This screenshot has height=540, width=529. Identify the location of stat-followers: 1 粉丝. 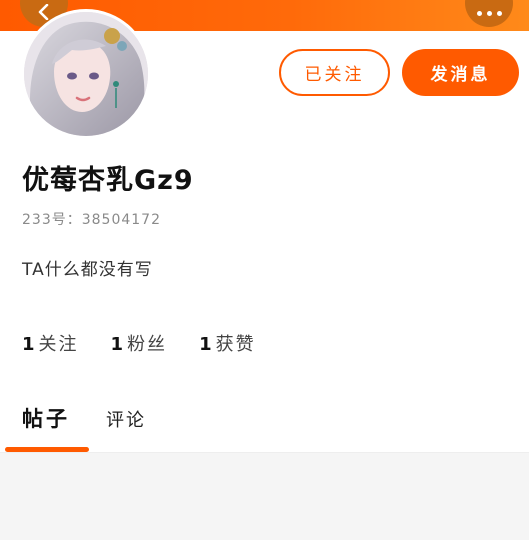
(139, 343).